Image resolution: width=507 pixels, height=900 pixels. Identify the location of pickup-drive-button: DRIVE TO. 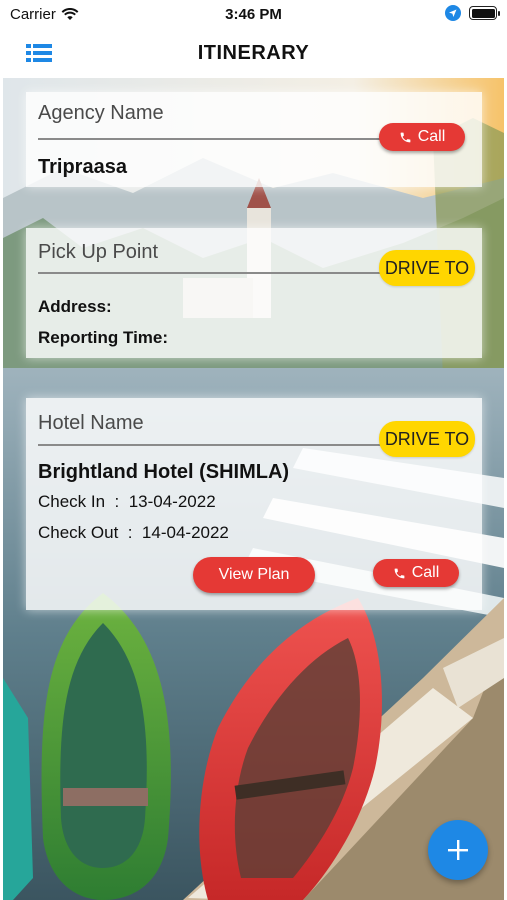
(427, 268).